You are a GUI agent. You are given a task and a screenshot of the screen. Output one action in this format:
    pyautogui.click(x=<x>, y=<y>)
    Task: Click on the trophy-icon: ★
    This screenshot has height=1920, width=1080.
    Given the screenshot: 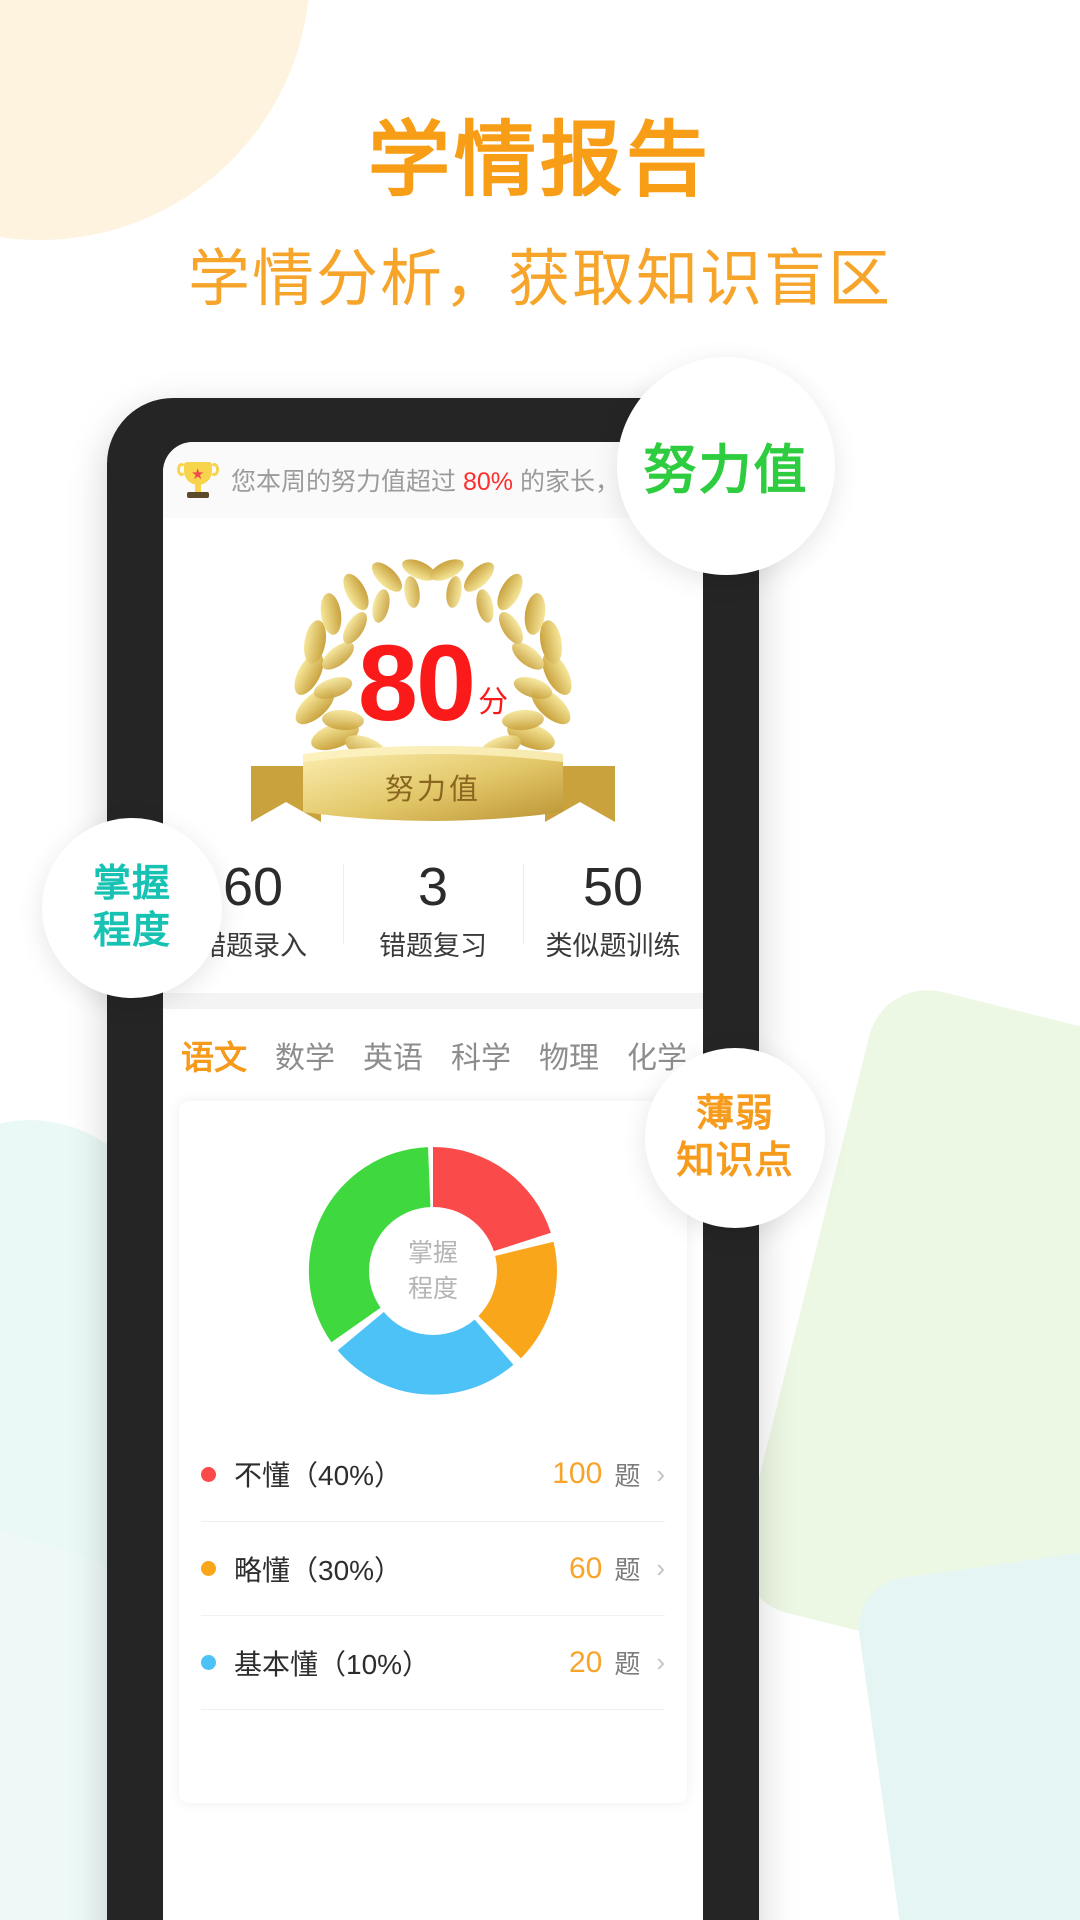 What is the action you would take?
    pyautogui.click(x=198, y=480)
    